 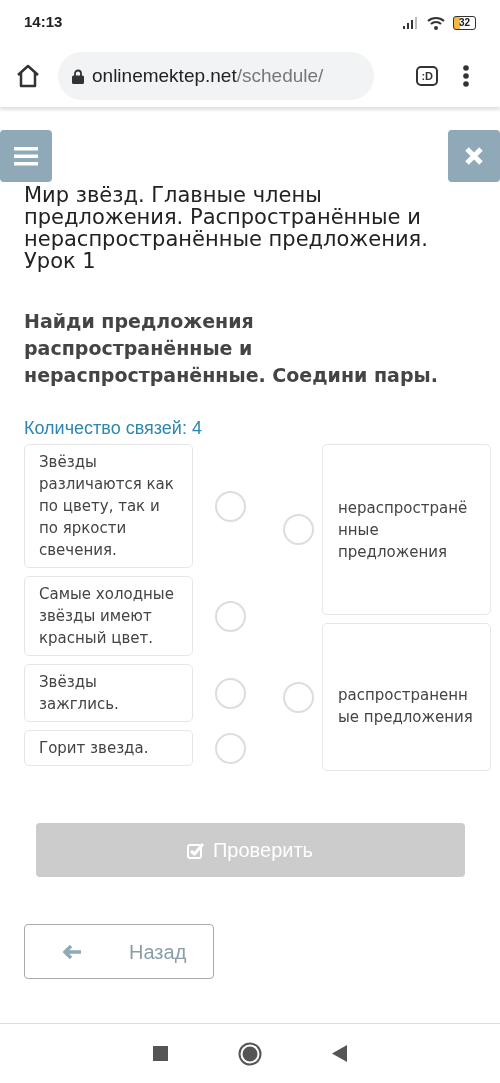 What do you see at coordinates (406, 529) in the screenshot?
I see `category-card: нераспространё нные предложения` at bounding box center [406, 529].